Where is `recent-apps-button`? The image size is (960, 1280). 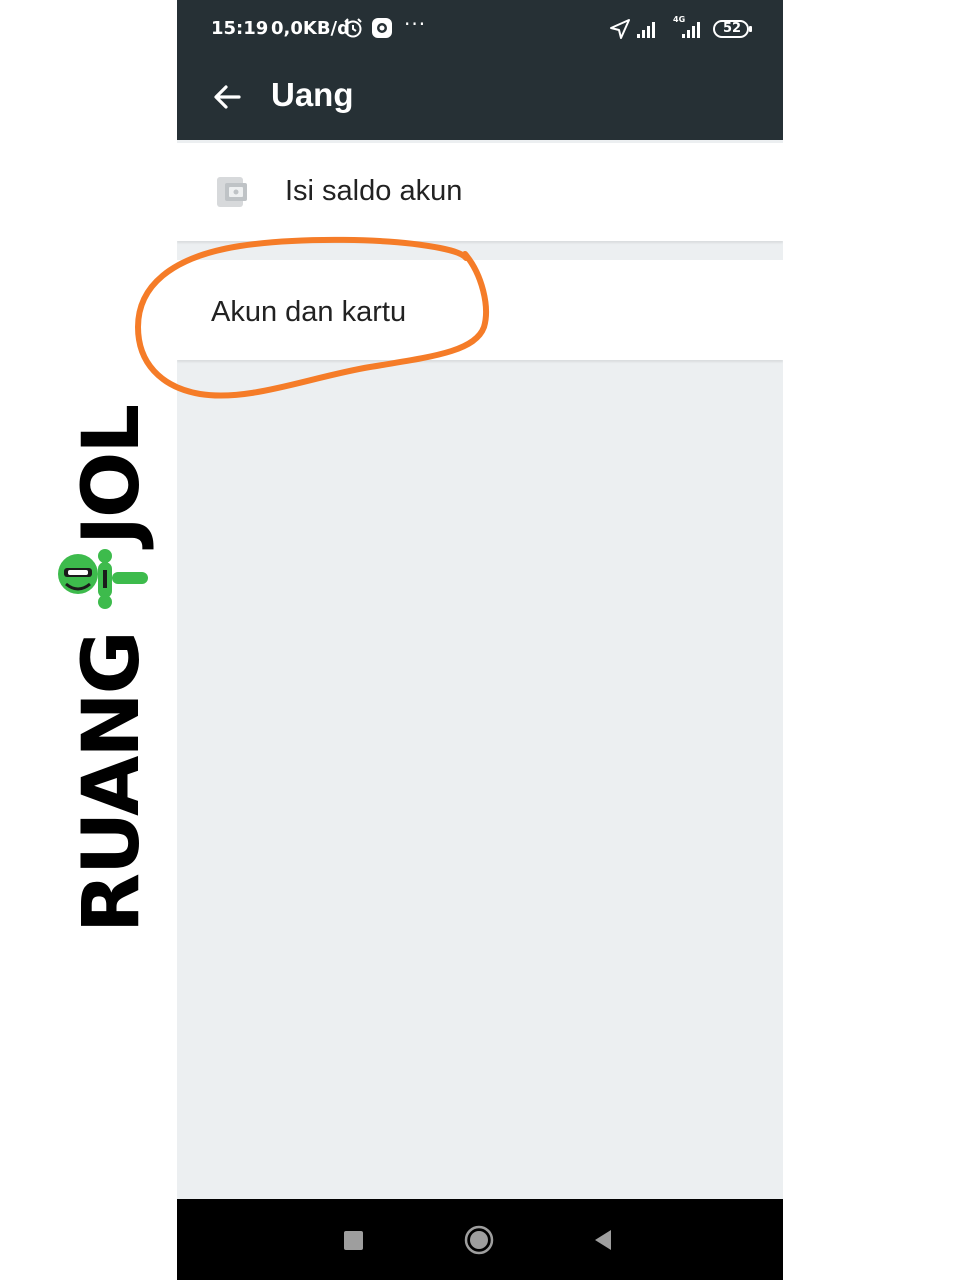
recent-apps-button is located at coordinates (353, 1240).